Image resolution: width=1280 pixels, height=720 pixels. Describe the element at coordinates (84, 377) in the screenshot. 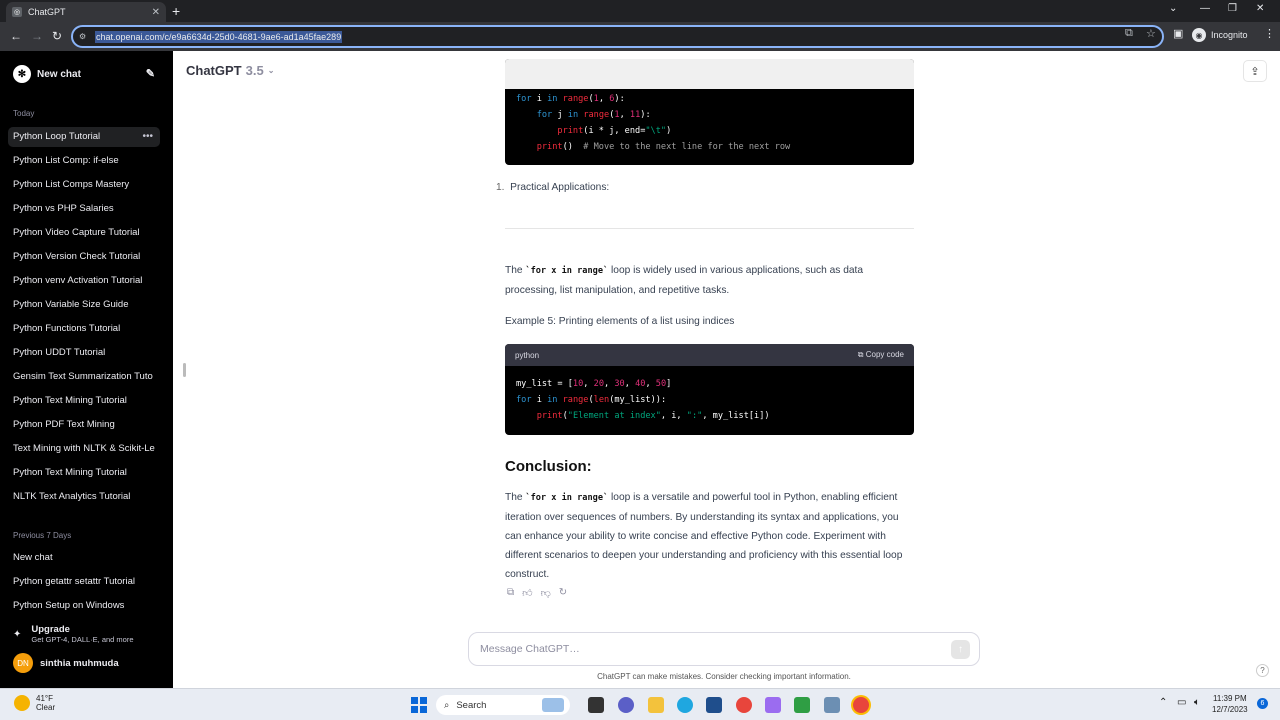

I see `sidebar-item: Gensim Text Summarization Tuto` at that location.